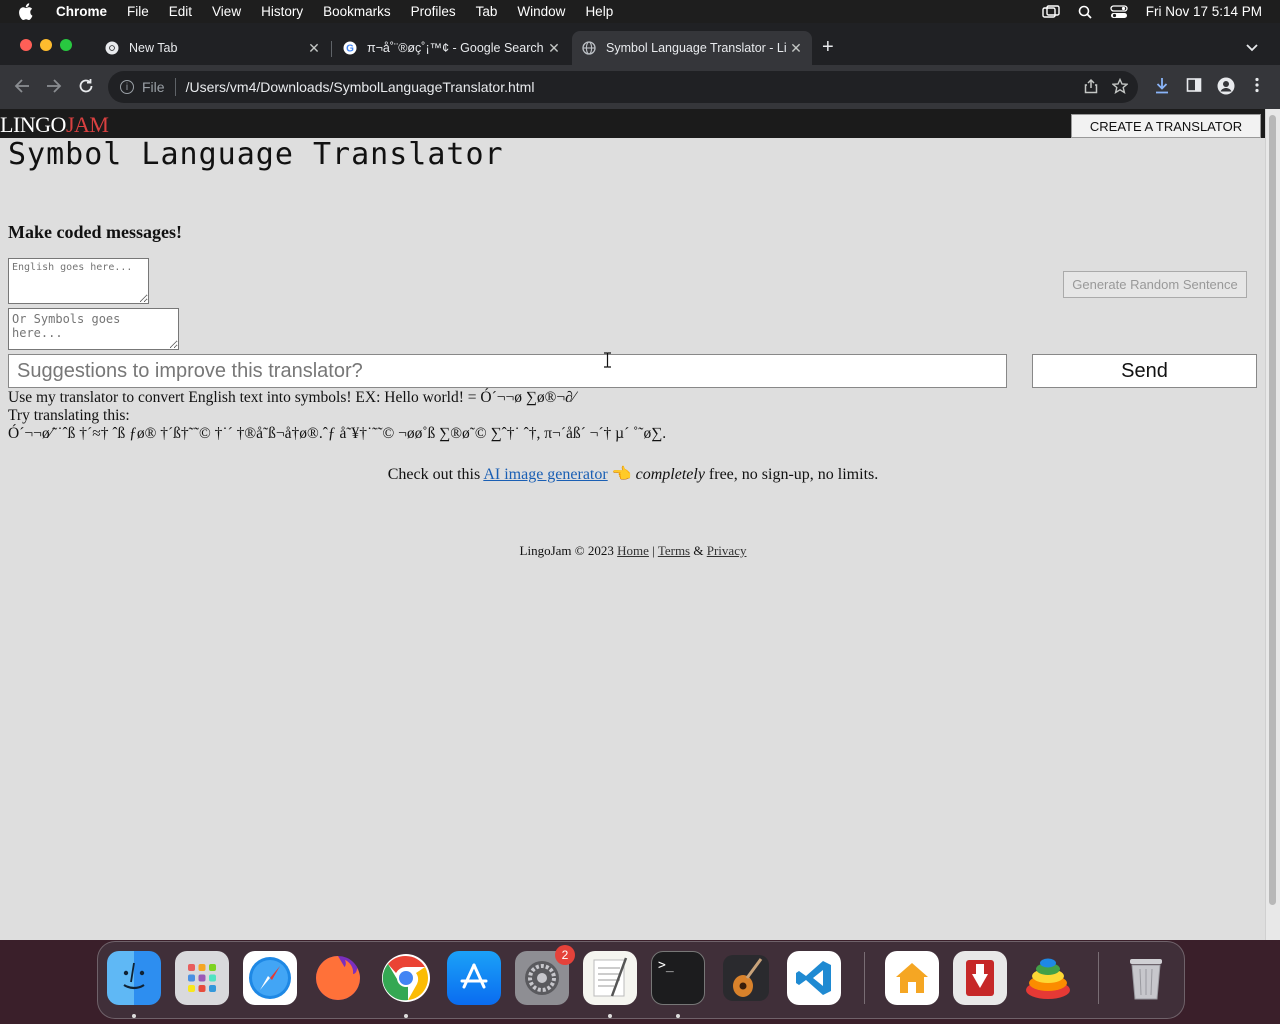 The image size is (1280, 1024). I want to click on google-icon: G, so click(350, 48).